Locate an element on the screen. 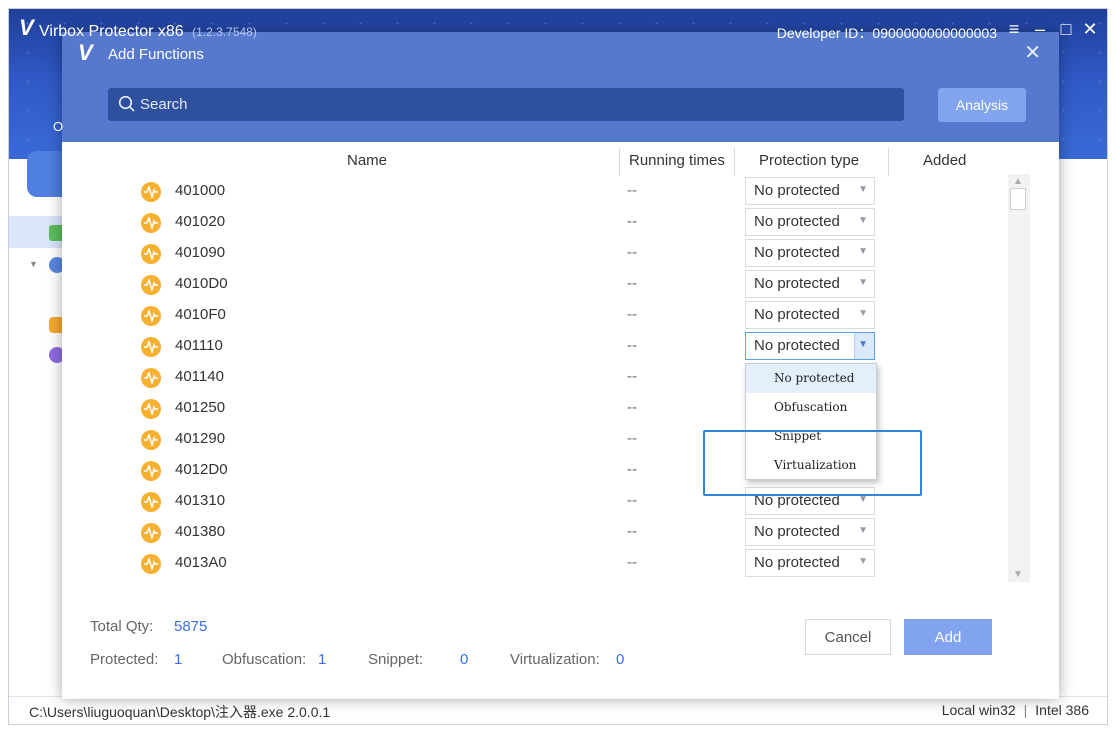 The height and width of the screenshot is (731, 1116). function-address: 401290 is located at coordinates (200, 438).